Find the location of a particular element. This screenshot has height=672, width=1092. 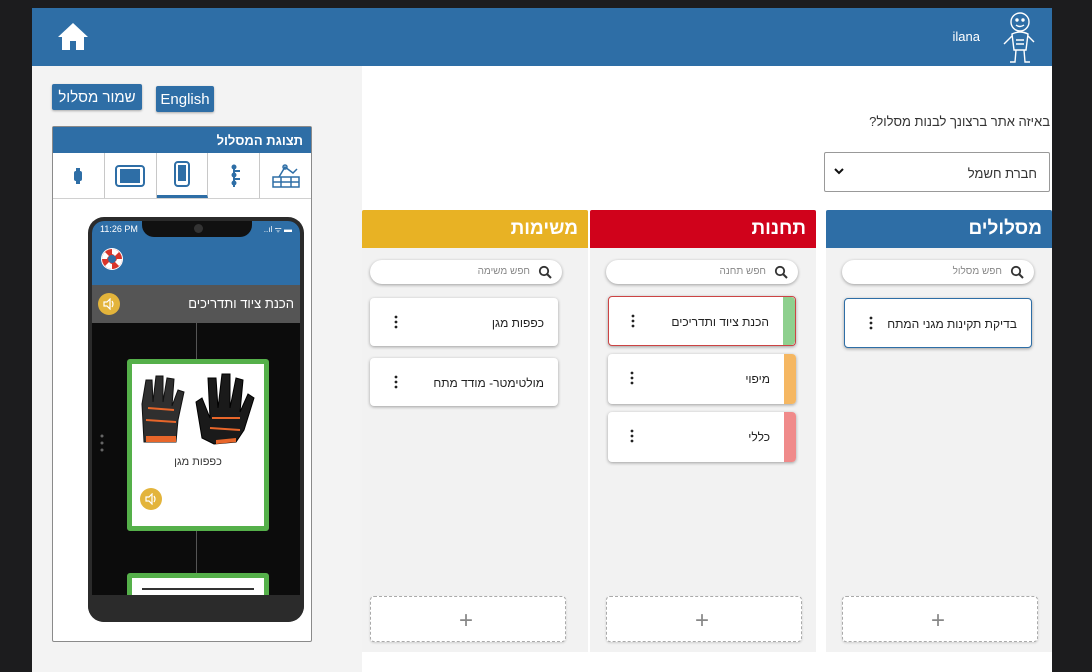

phone-notch is located at coordinates (197, 229).